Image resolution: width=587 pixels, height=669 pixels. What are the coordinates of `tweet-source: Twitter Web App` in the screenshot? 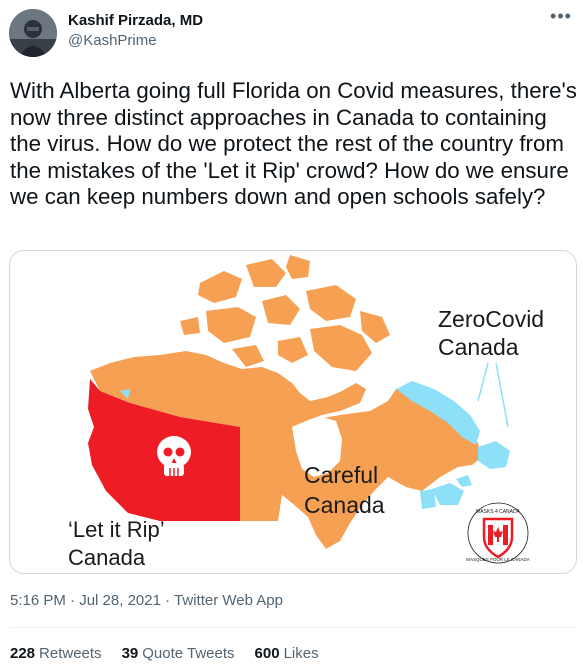 It's located at (228, 600).